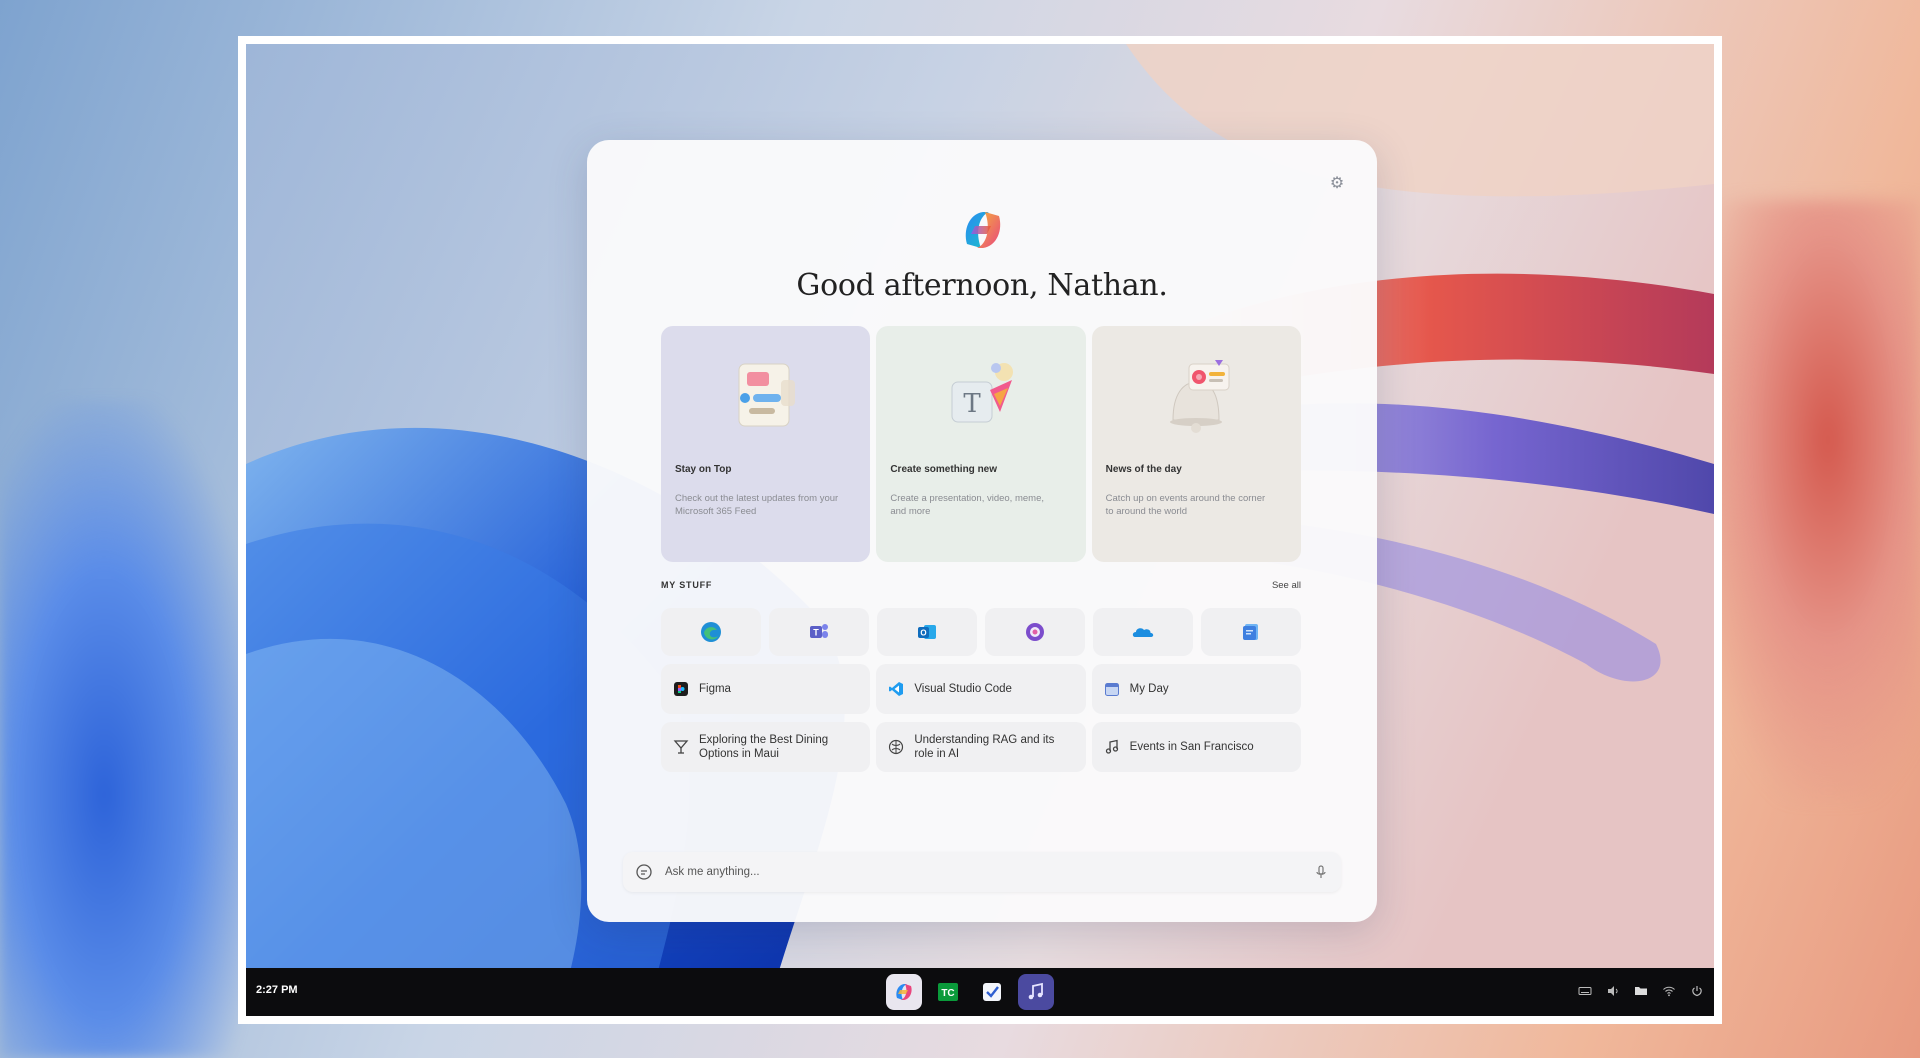 The height and width of the screenshot is (1058, 1920). What do you see at coordinates (130, 729) in the screenshot?
I see `background-blur-left` at bounding box center [130, 729].